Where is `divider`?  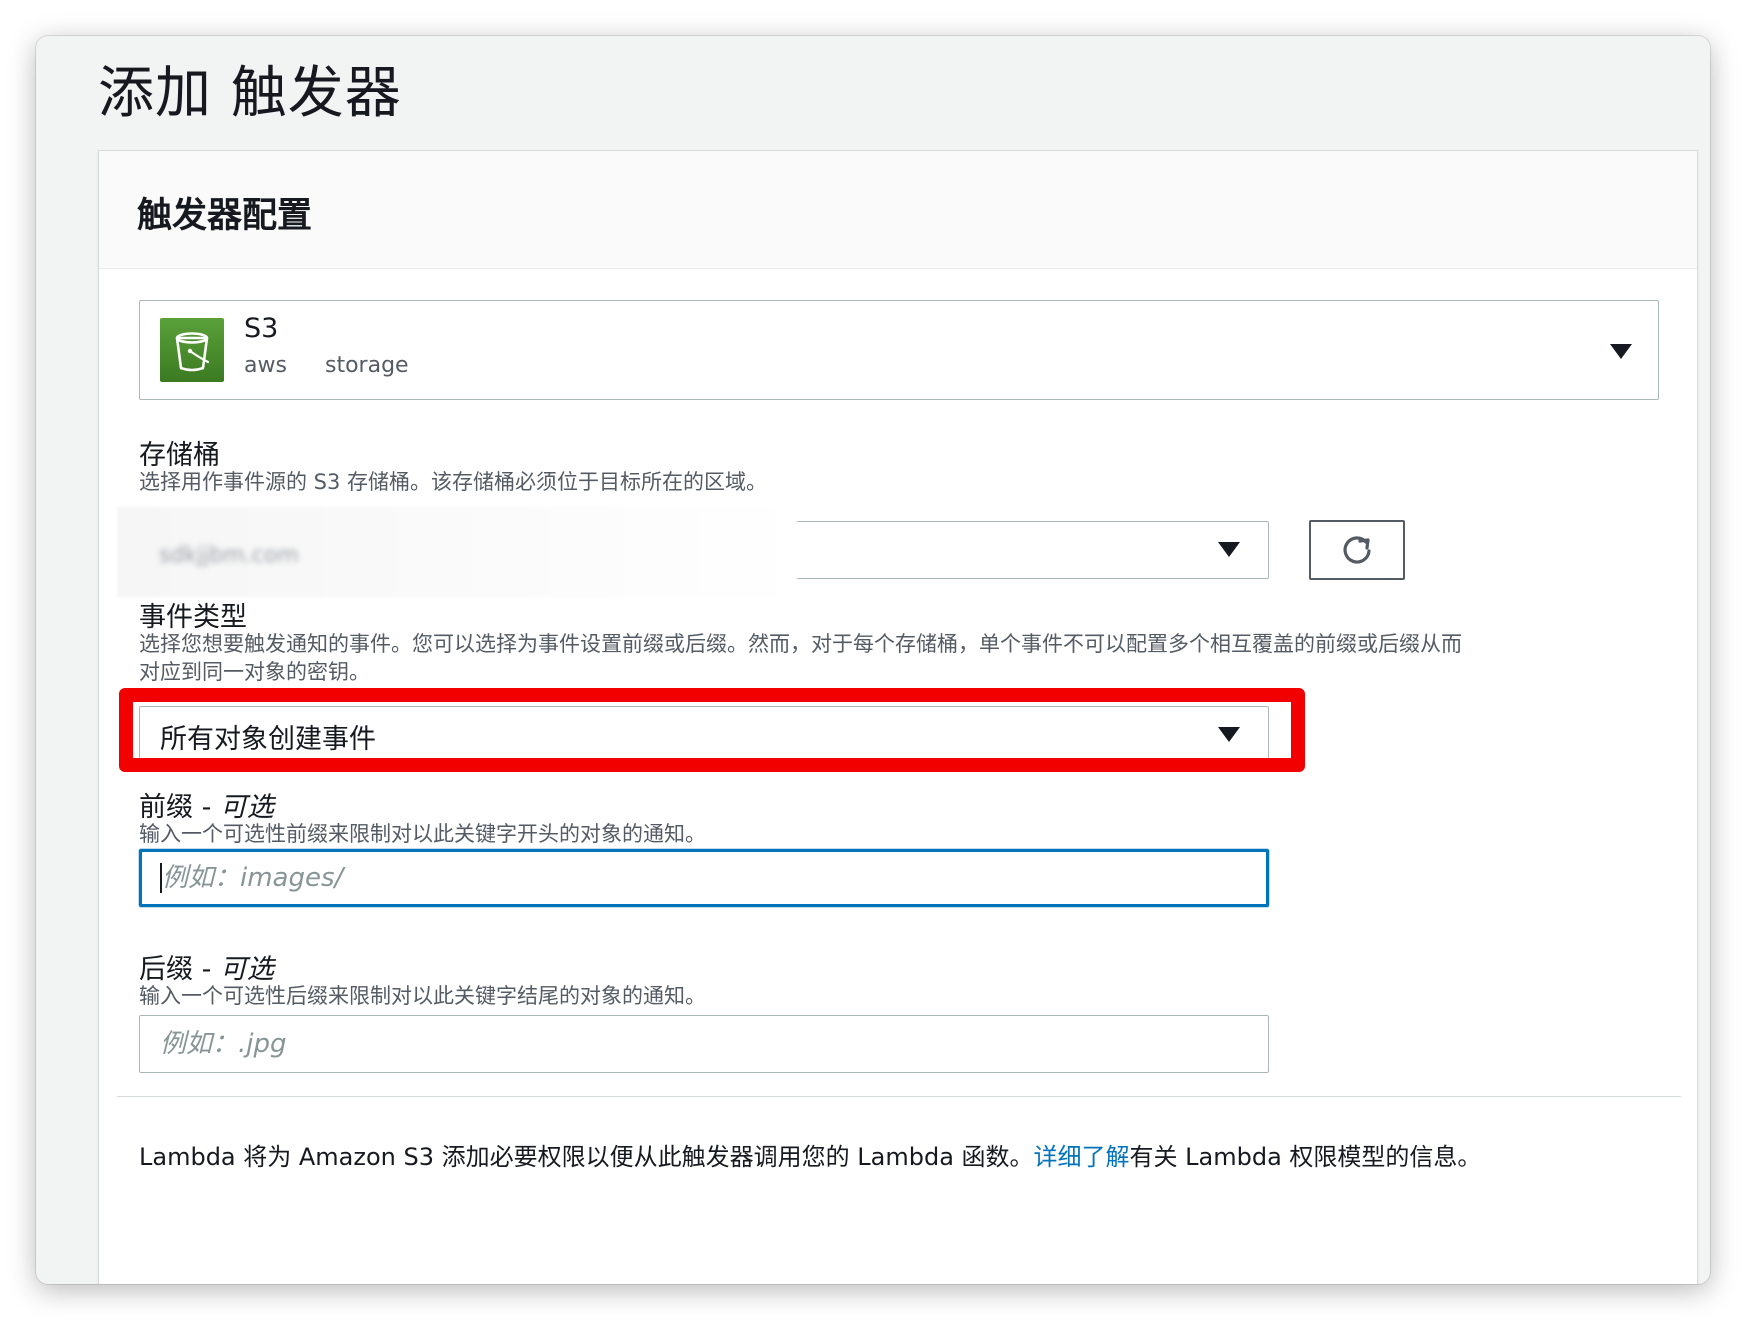 divider is located at coordinates (899, 1096).